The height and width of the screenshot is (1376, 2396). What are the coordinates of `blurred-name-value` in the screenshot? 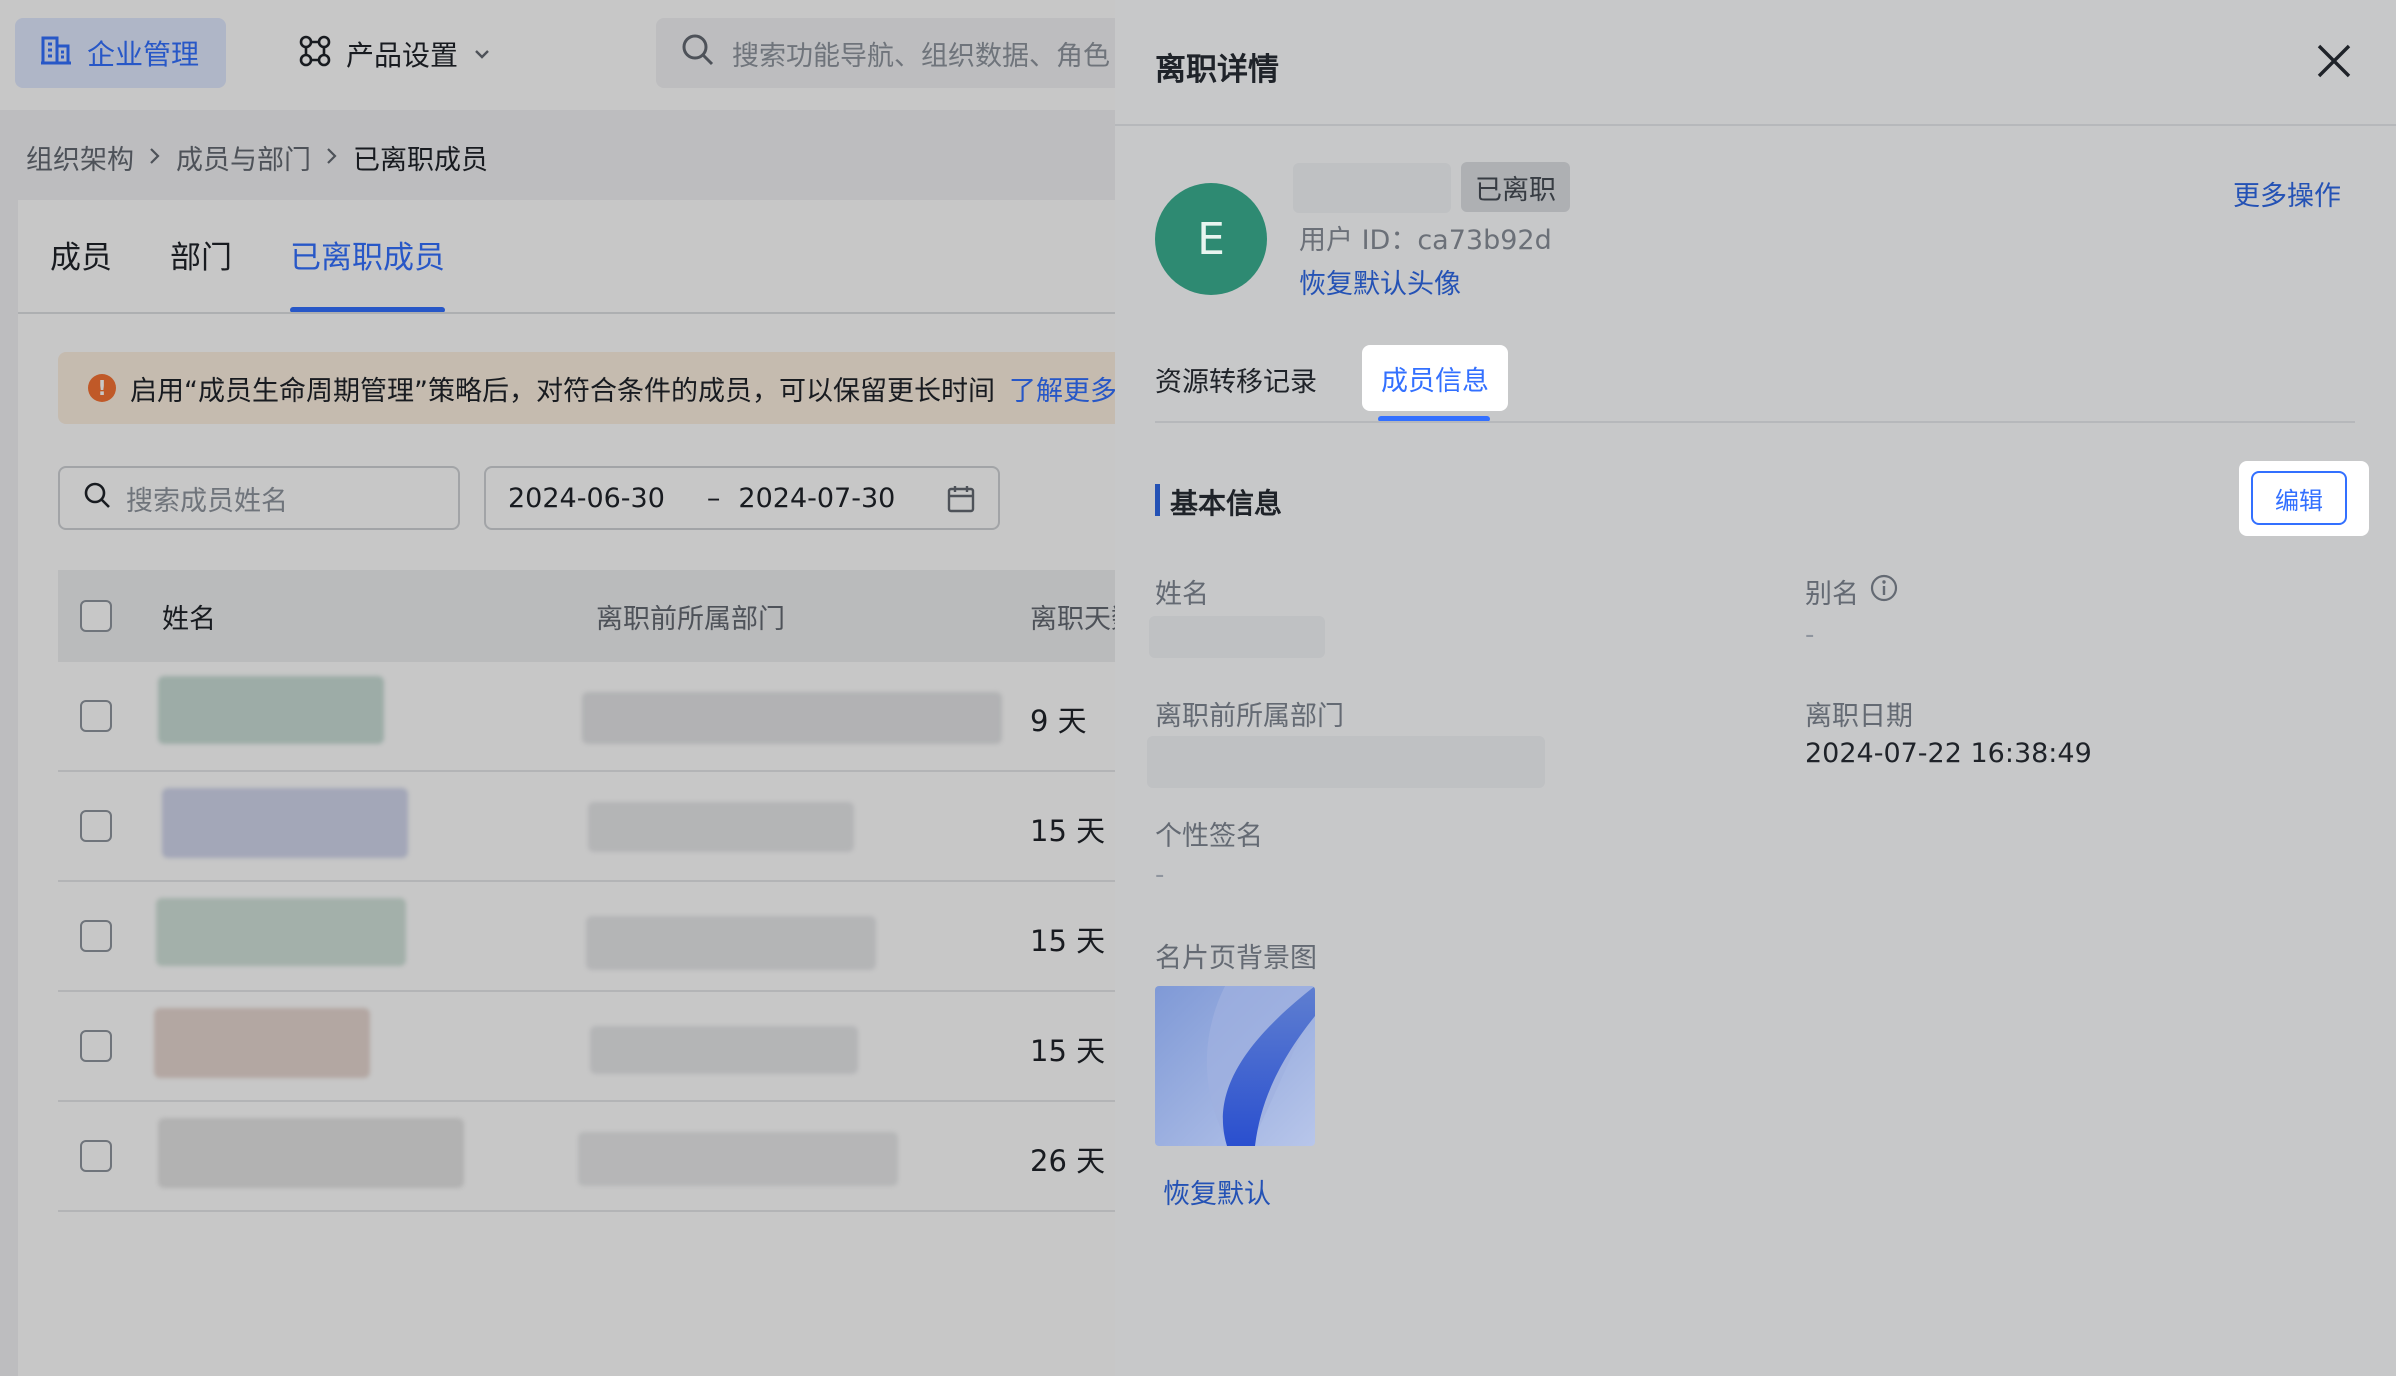 It's located at (1237, 637).